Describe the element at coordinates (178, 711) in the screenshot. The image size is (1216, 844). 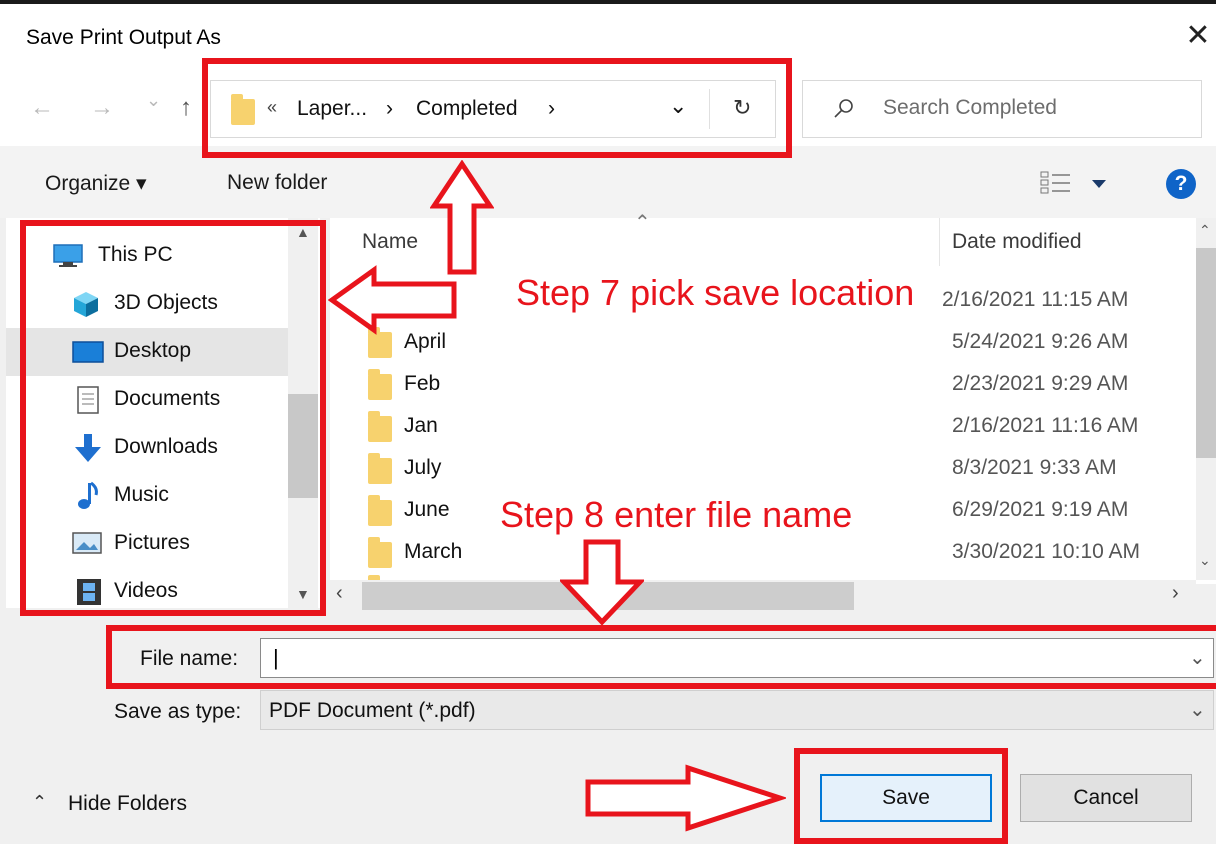
I see `save-as-type-label: Save as type:` at that location.